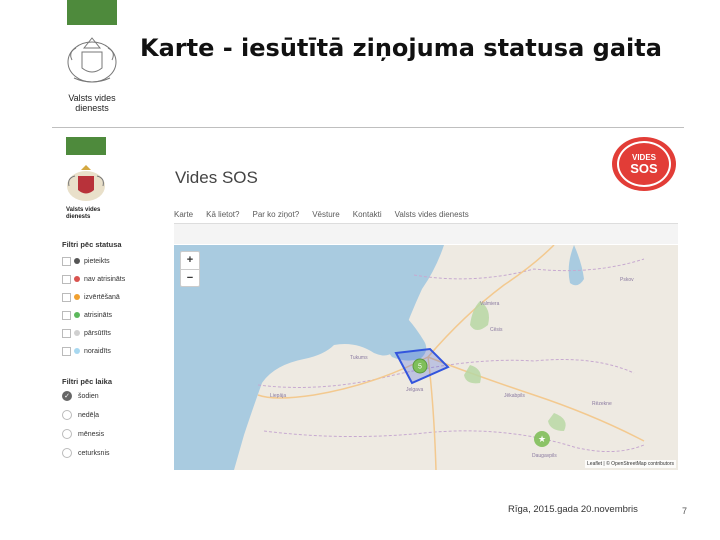 Image resolution: width=720 pixels, height=540 pixels. What do you see at coordinates (94, 453) in the screenshot?
I see `time-label: ceturksnis` at bounding box center [94, 453].